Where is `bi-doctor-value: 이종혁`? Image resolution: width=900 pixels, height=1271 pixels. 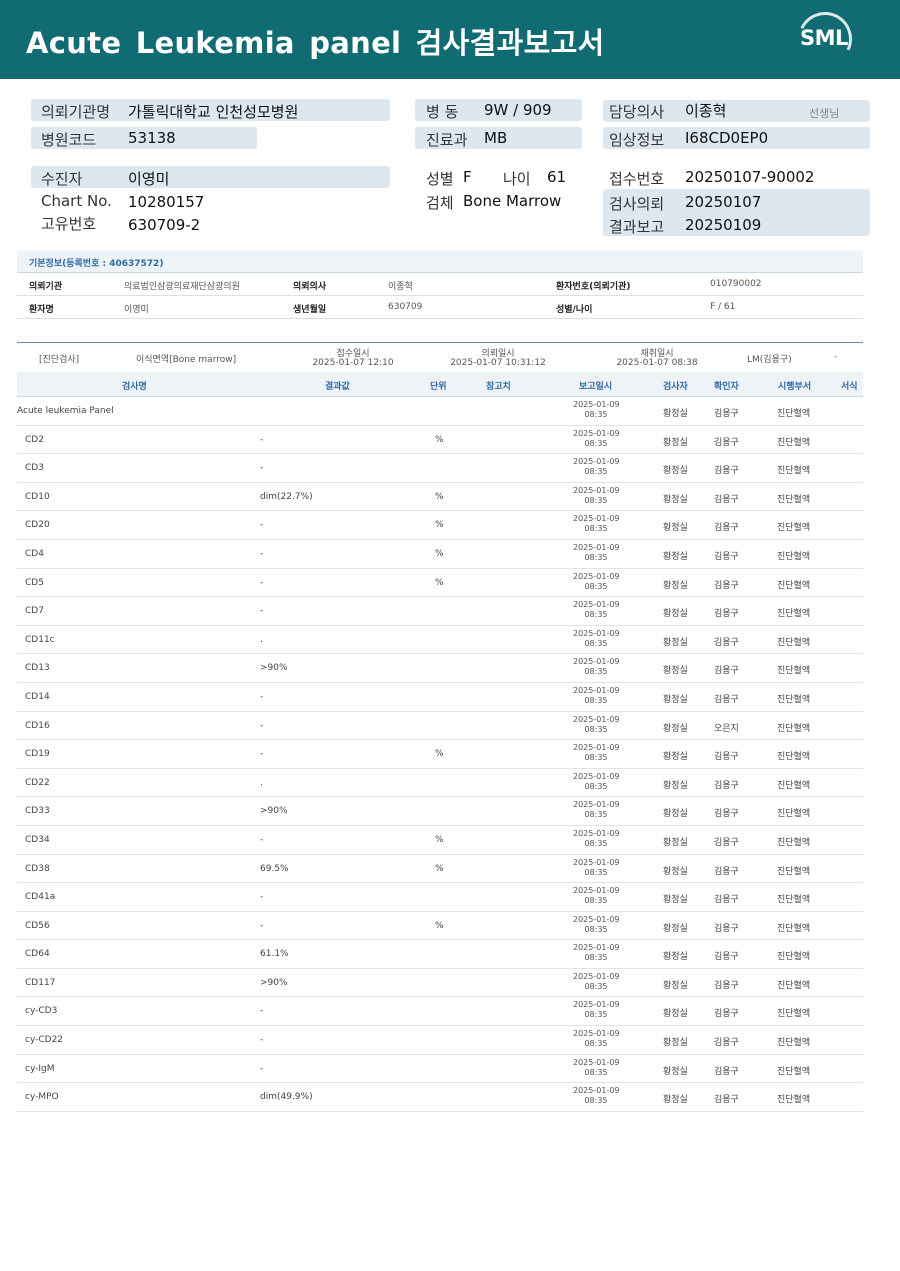
bi-doctor-value: 이종혁 is located at coordinates (400, 287).